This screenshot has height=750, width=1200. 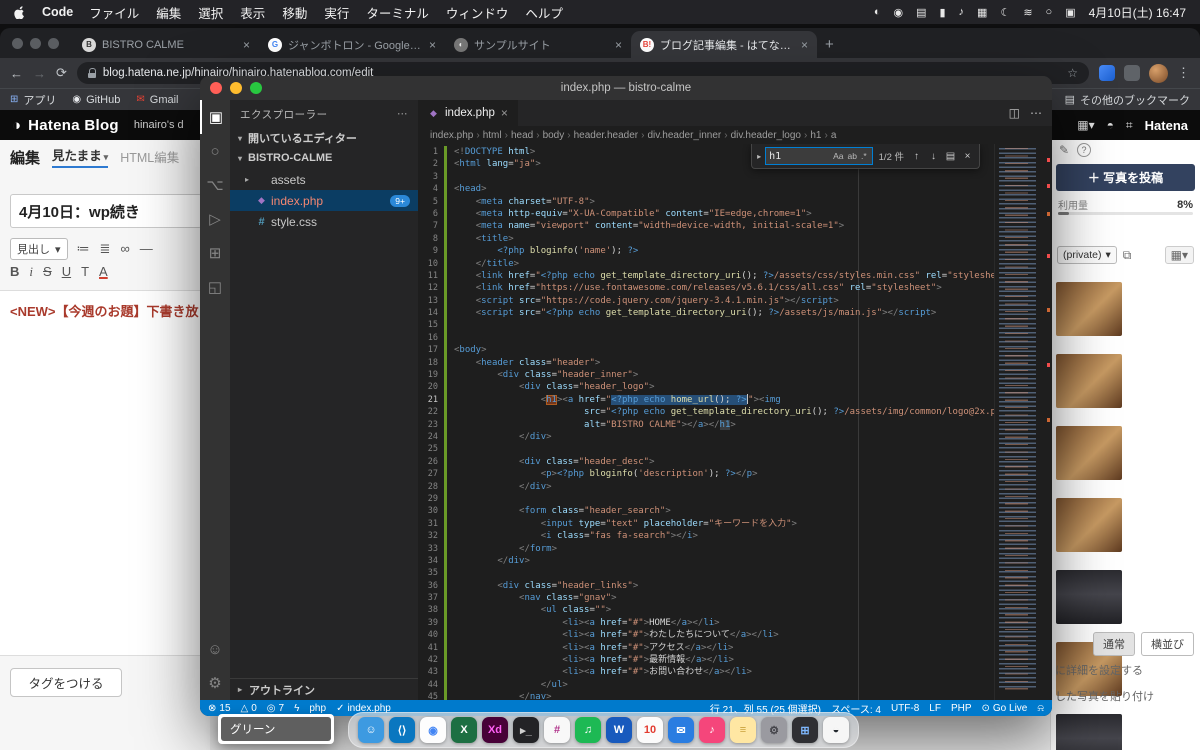 I want to click on find-in-selection-icon: ▤, so click(x=950, y=156).